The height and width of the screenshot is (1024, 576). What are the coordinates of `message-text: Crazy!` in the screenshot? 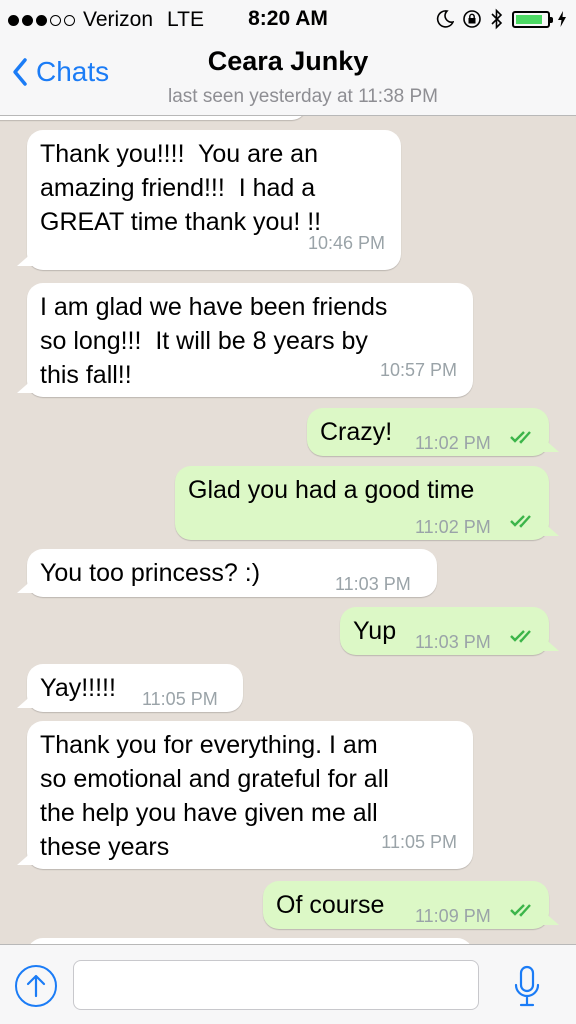 It's located at (356, 432).